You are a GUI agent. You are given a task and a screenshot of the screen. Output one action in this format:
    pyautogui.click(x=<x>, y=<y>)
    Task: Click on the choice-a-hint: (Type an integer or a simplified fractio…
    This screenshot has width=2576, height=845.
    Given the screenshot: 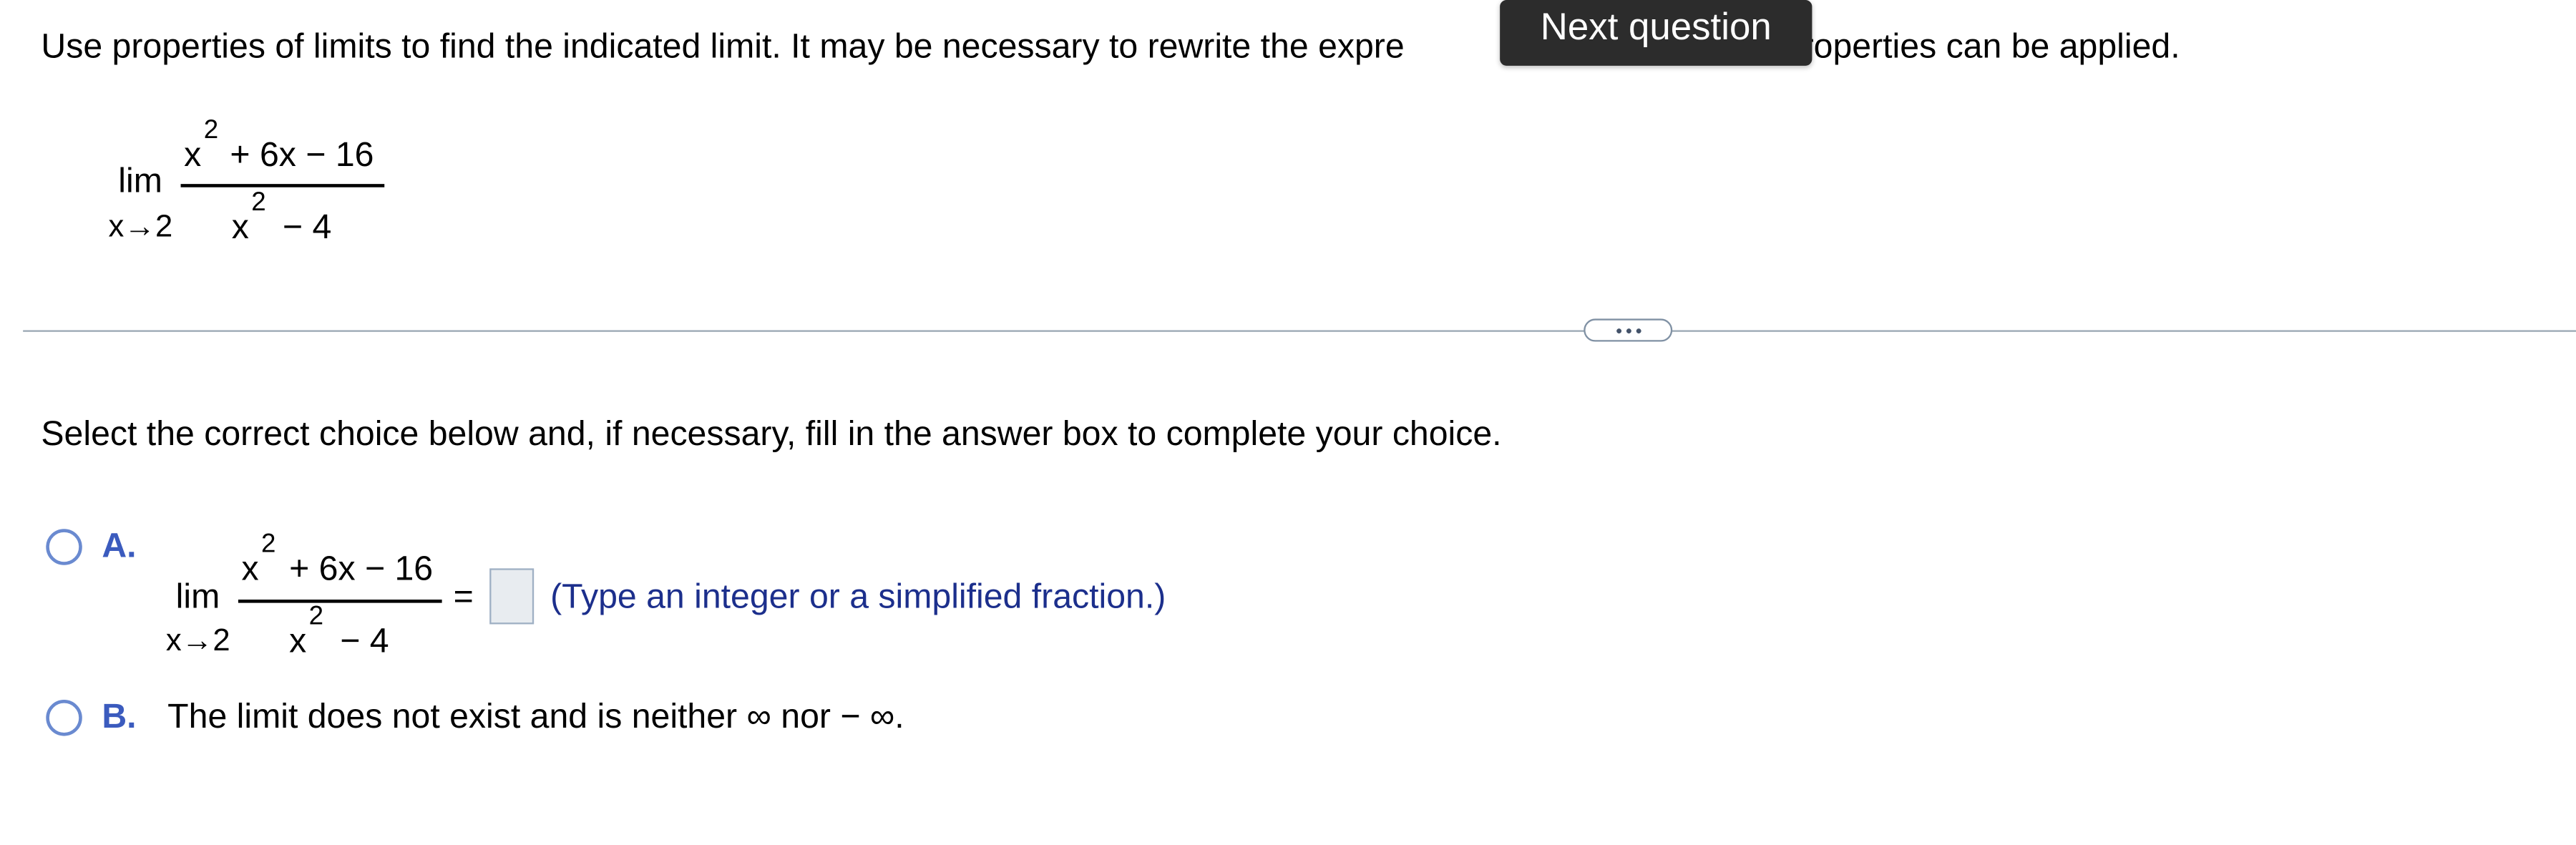 What is the action you would take?
    pyautogui.click(x=858, y=597)
    